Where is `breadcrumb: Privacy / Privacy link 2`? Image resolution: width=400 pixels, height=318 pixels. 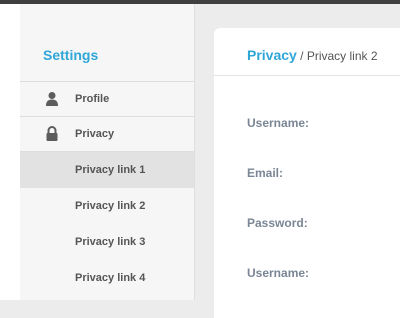
breadcrumb: Privacy / Privacy link 2 is located at coordinates (307, 52).